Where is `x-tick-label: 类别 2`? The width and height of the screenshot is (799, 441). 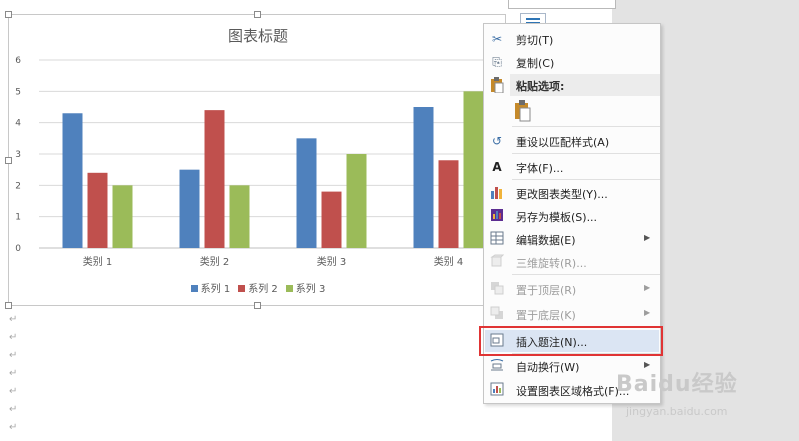 x-tick-label: 类别 2 is located at coordinates (215, 261).